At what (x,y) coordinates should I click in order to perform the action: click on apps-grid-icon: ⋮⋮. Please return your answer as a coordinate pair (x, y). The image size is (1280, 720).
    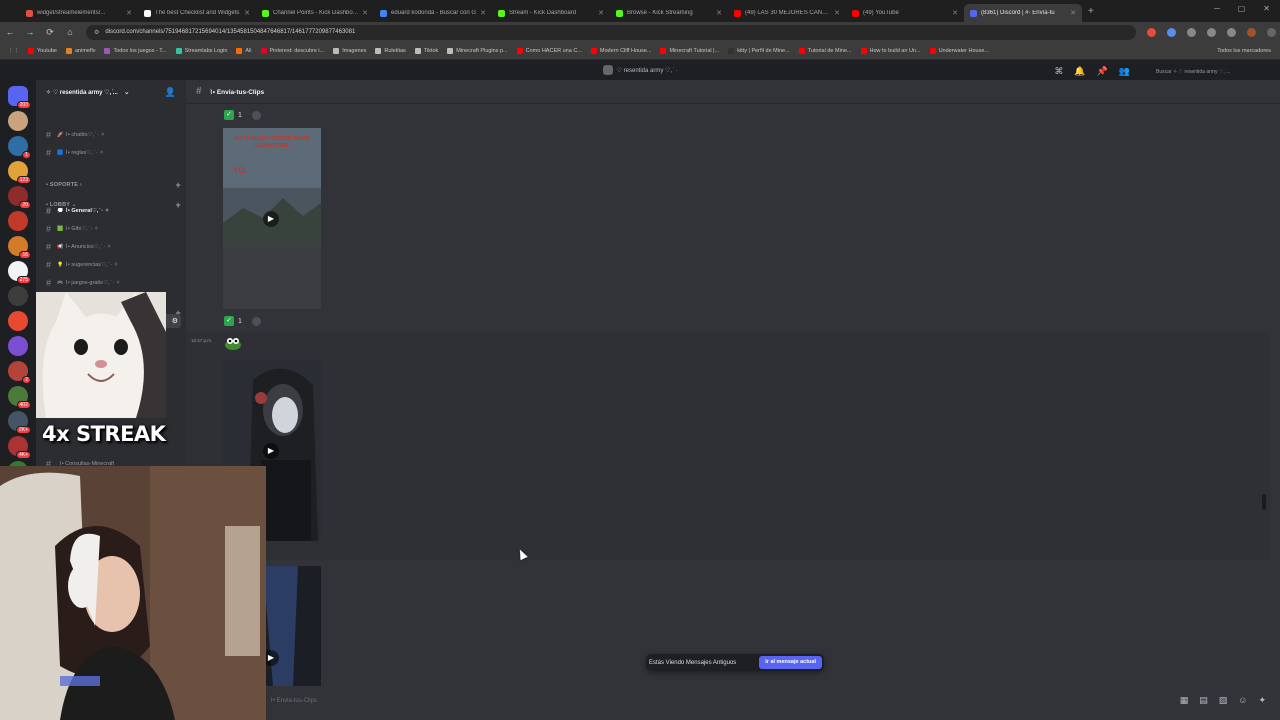
    Looking at the image, I should click on (13, 51).